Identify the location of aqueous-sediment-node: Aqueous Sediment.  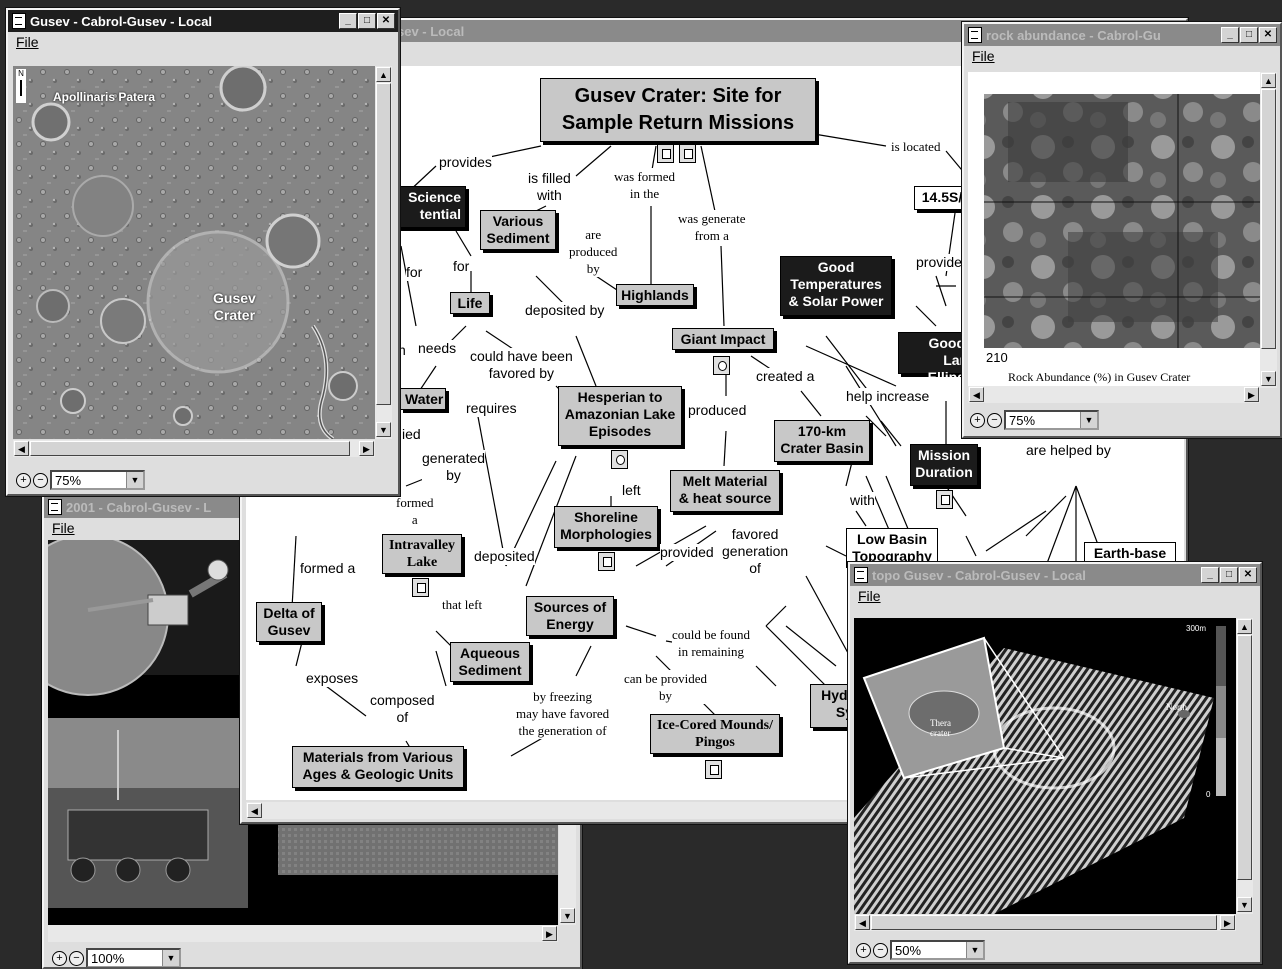
(490, 662).